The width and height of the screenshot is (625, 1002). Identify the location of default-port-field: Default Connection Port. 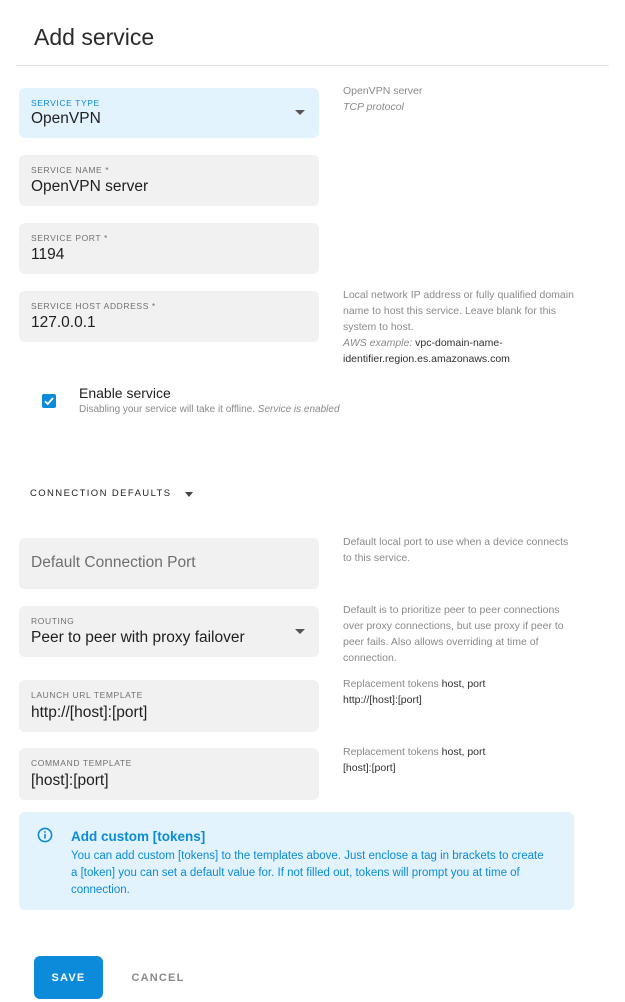
(169, 563).